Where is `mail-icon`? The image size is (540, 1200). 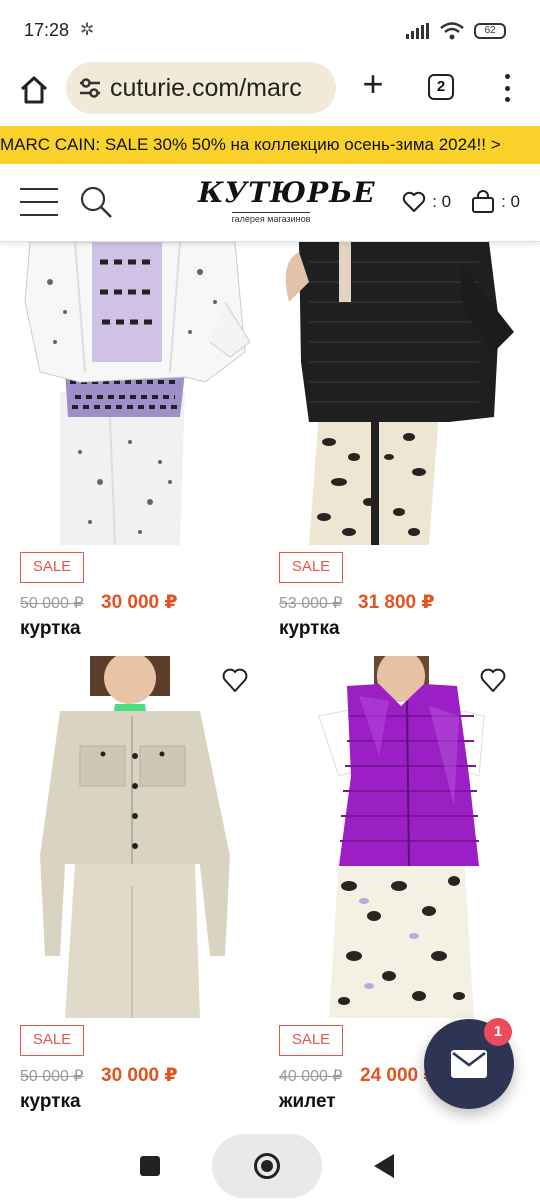 mail-icon is located at coordinates (469, 1064).